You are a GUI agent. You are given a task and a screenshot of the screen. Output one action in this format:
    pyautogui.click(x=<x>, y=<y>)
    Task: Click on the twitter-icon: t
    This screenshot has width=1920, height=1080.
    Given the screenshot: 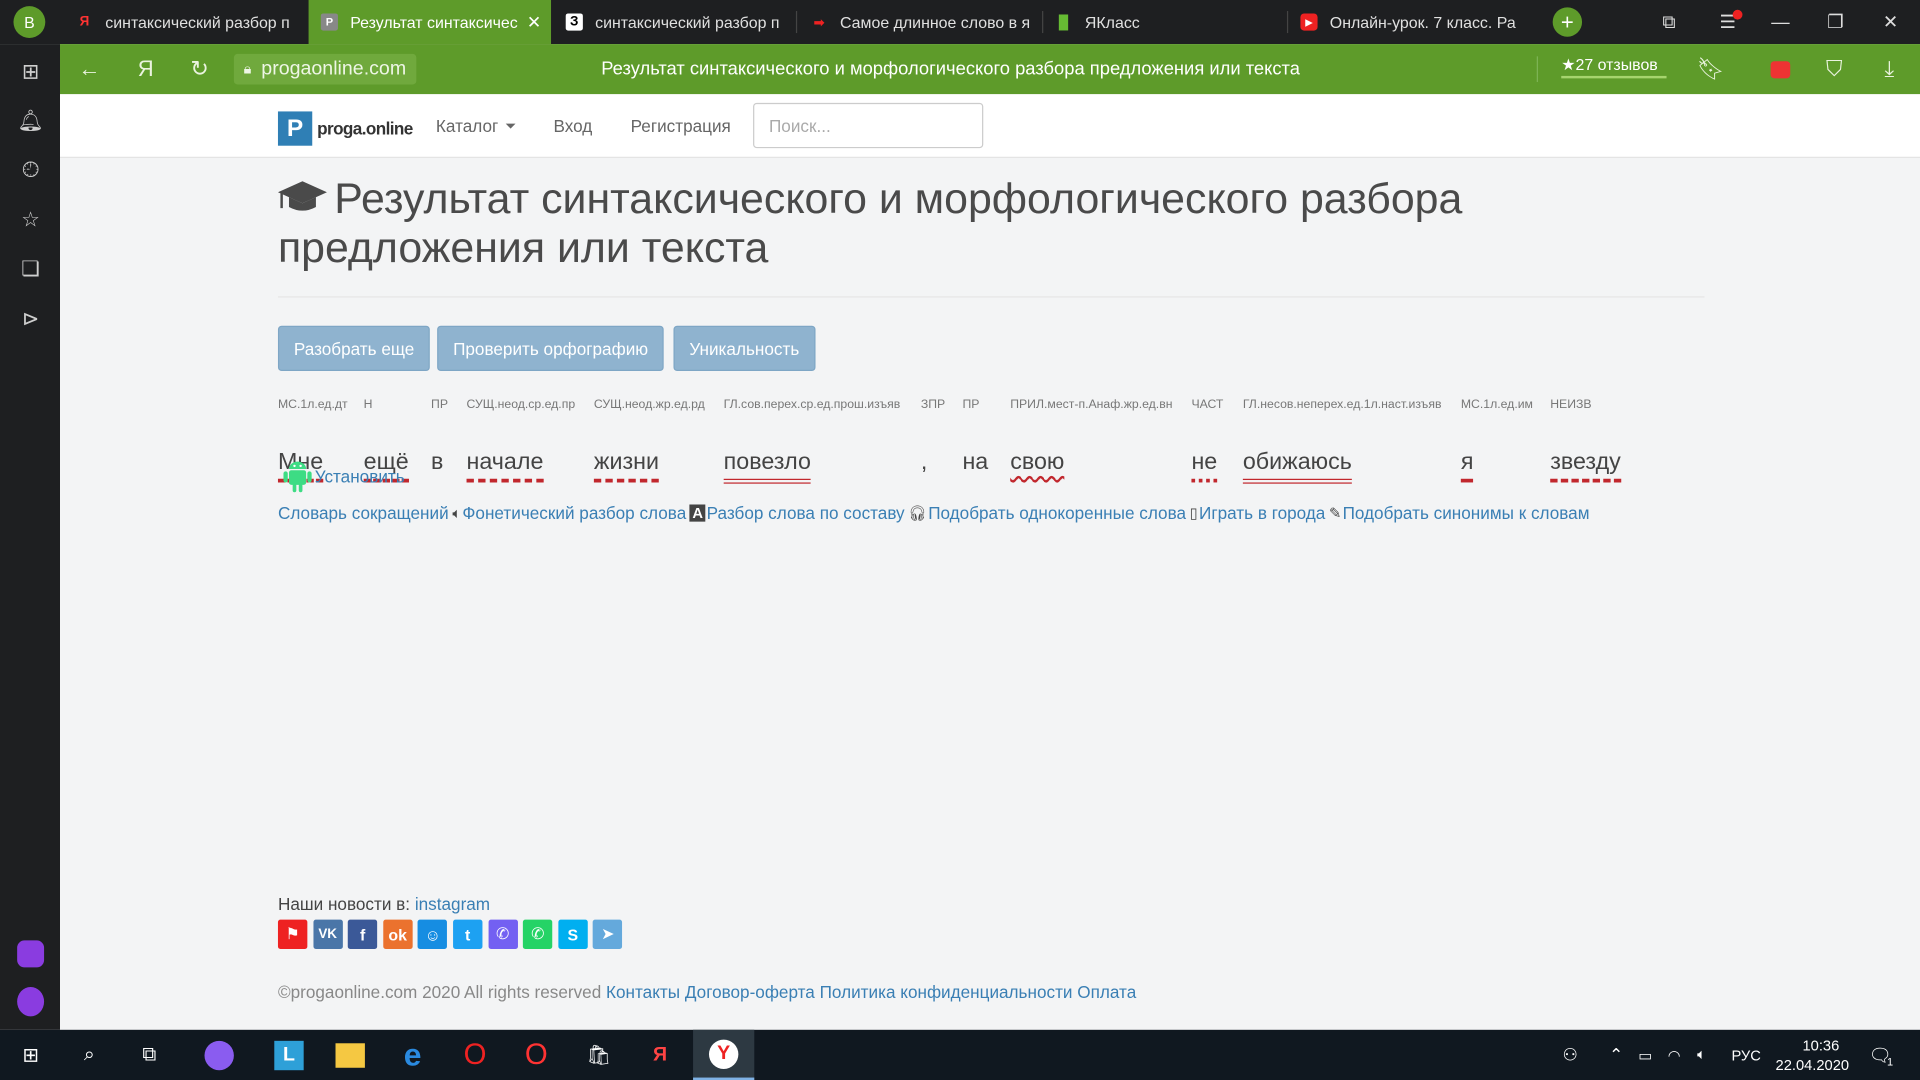 What is the action you would take?
    pyautogui.click(x=468, y=934)
    